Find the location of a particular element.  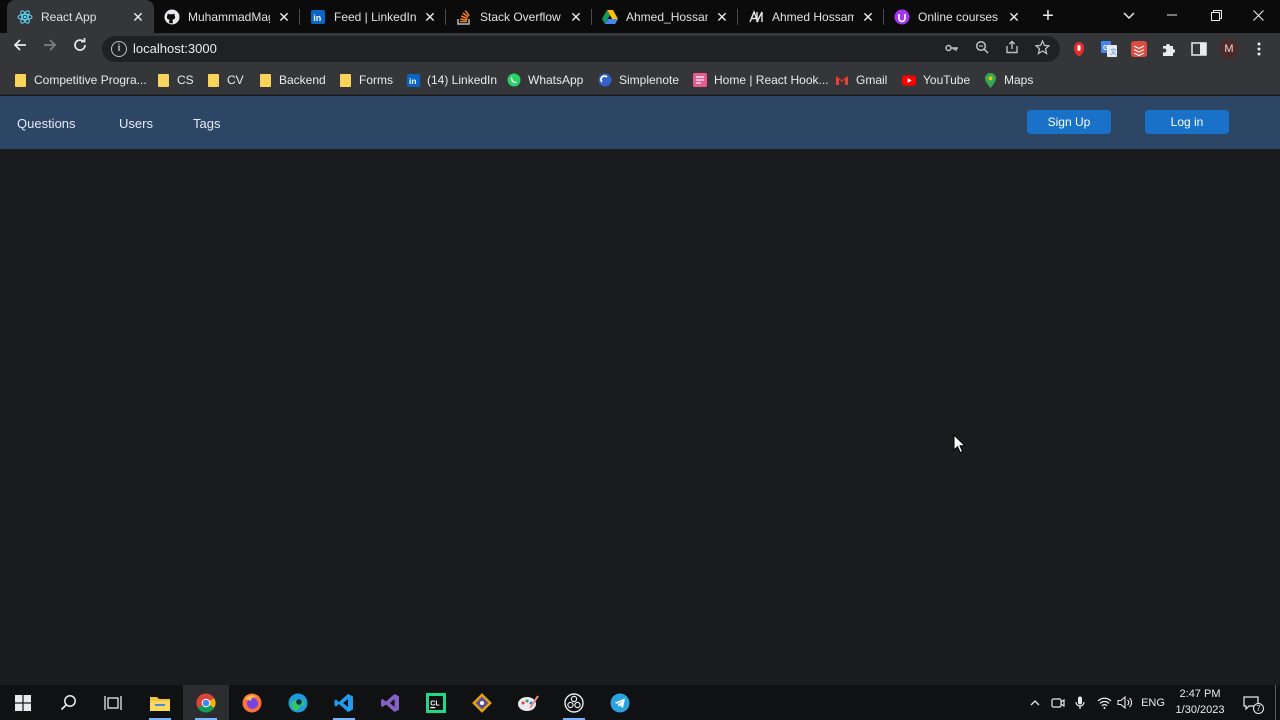

bookmark-whatsapp: WhatsApp is located at coordinates (545, 80).